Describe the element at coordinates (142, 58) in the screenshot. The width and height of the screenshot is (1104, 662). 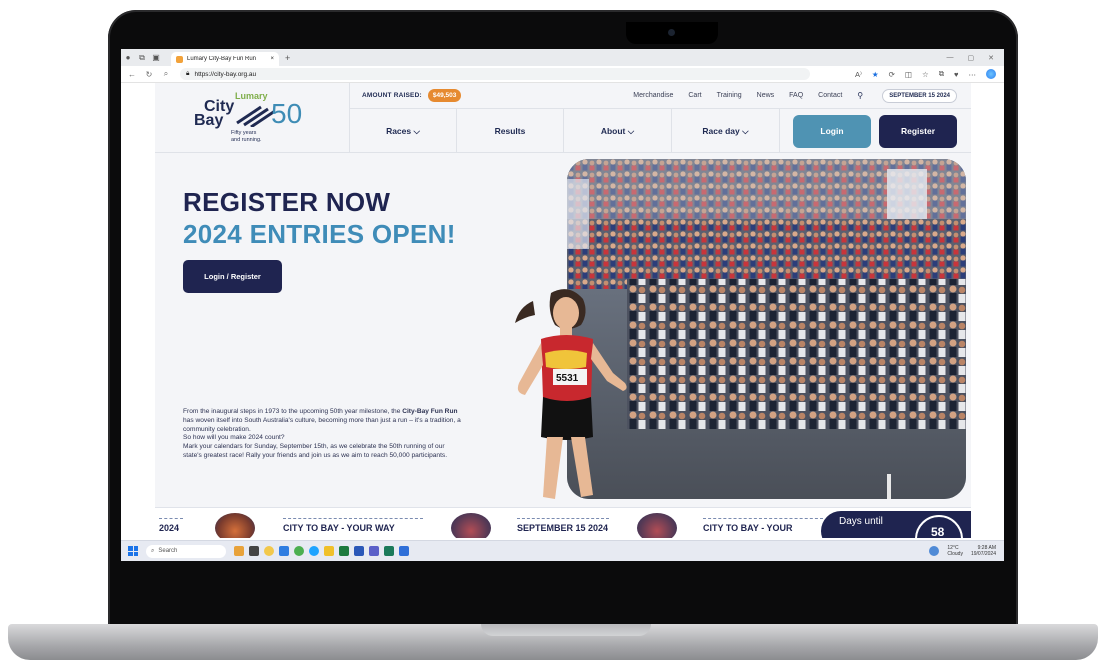
I see `workspaces-icon: ⧉` at that location.